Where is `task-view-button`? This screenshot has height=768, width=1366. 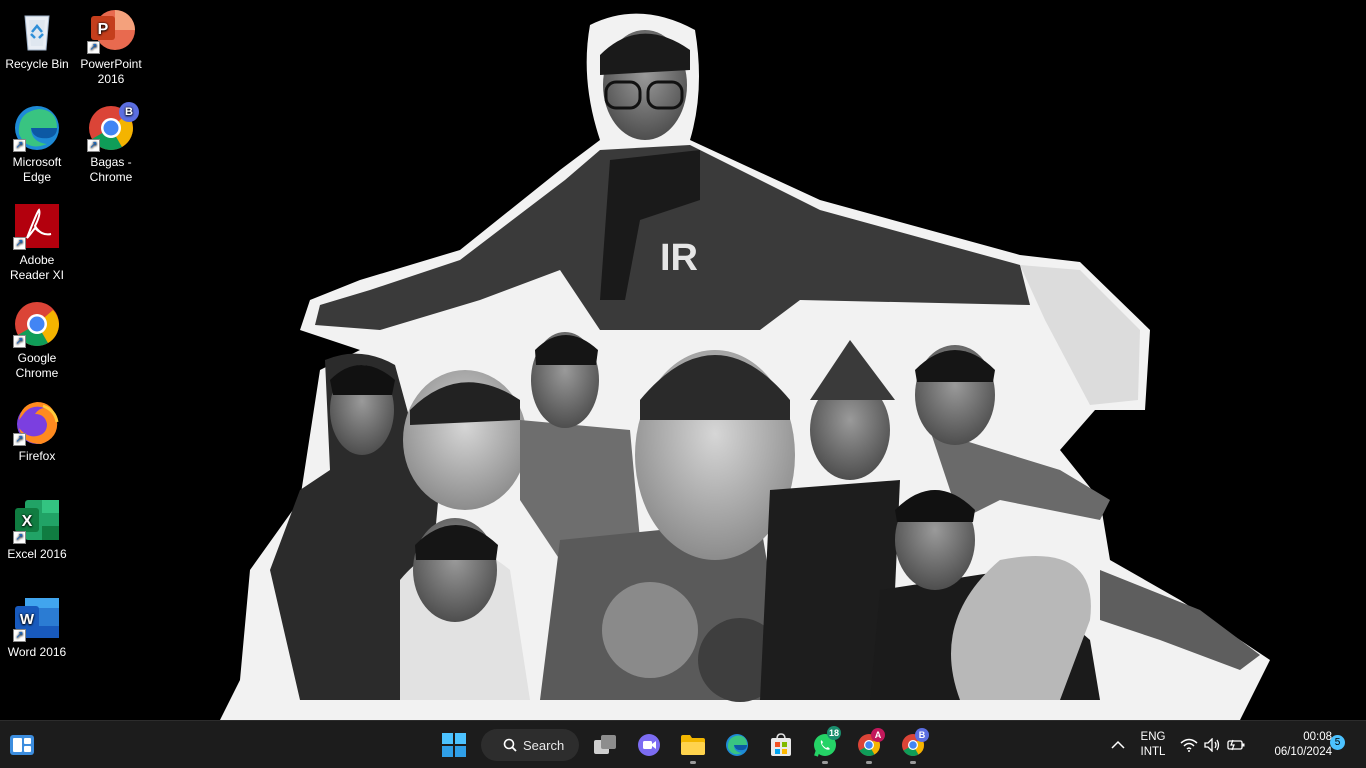 task-view-button is located at coordinates (605, 745).